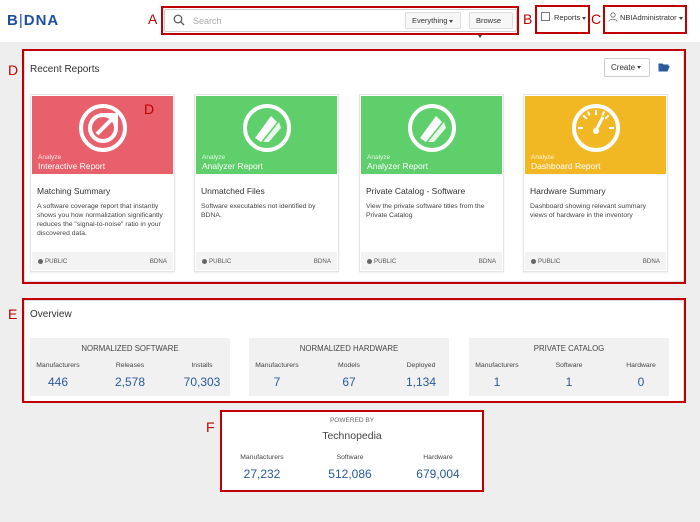  I want to click on annotation-letter-f: F, so click(210, 427).